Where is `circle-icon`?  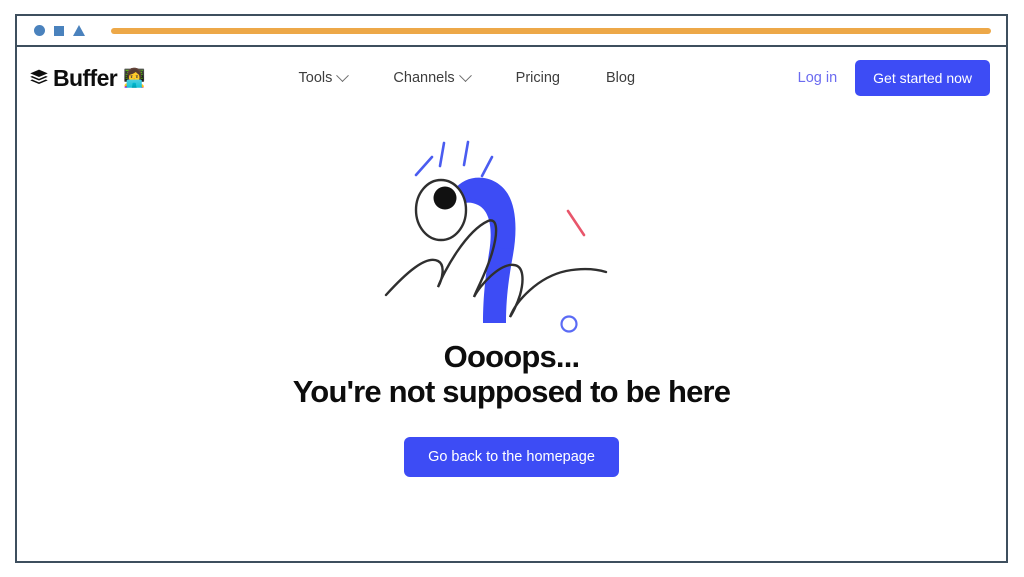 circle-icon is located at coordinates (39, 30).